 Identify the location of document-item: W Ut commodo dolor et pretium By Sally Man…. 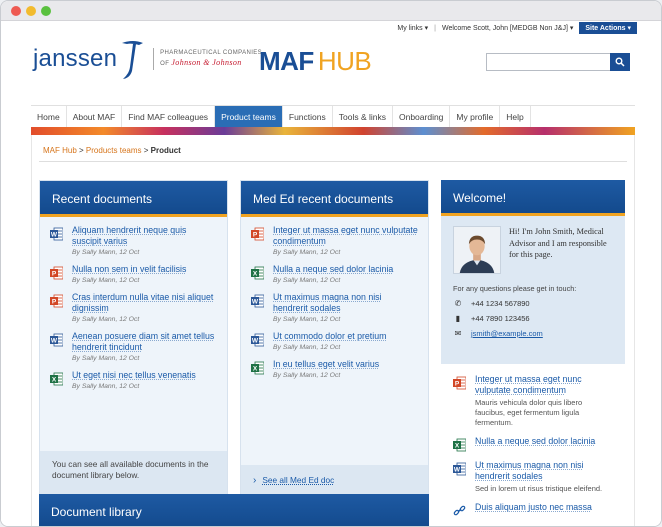
(334, 341).